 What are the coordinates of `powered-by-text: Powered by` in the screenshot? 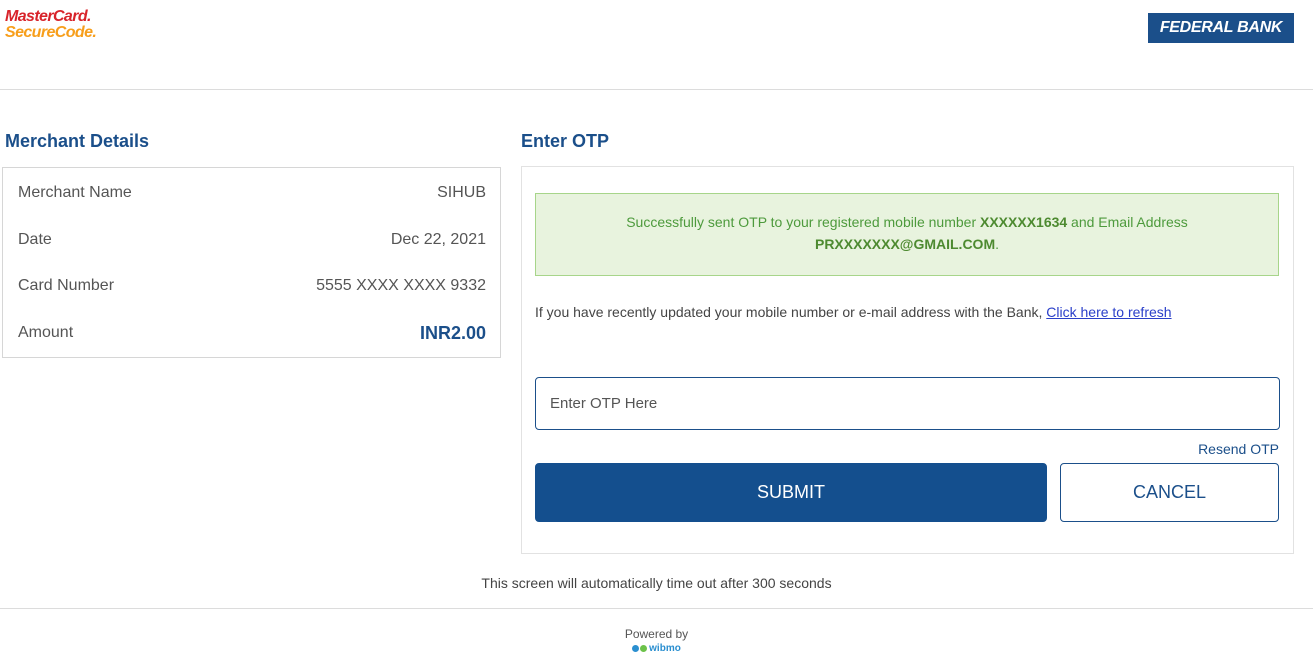 It's located at (656, 634).